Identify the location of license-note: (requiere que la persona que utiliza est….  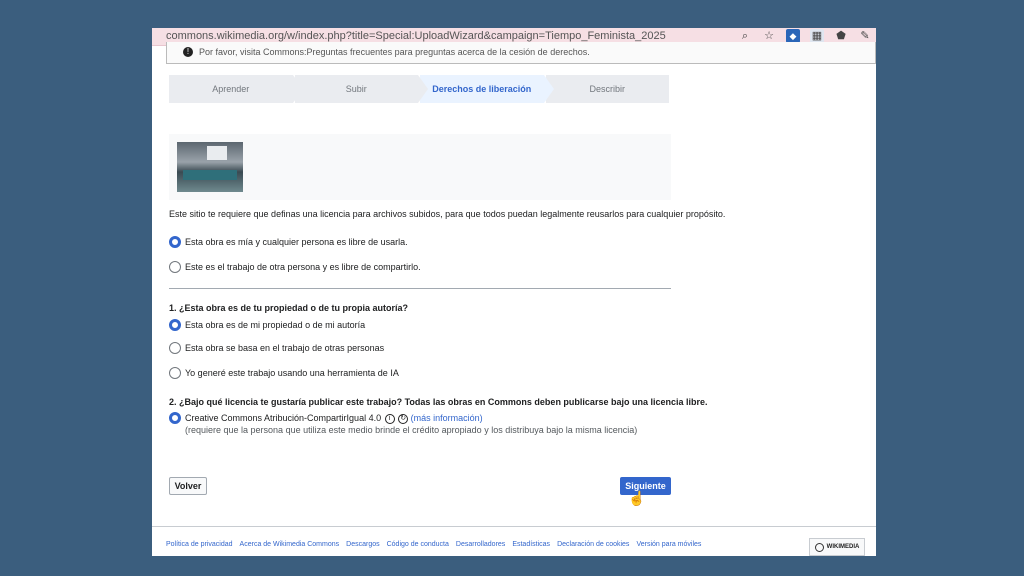
(411, 430).